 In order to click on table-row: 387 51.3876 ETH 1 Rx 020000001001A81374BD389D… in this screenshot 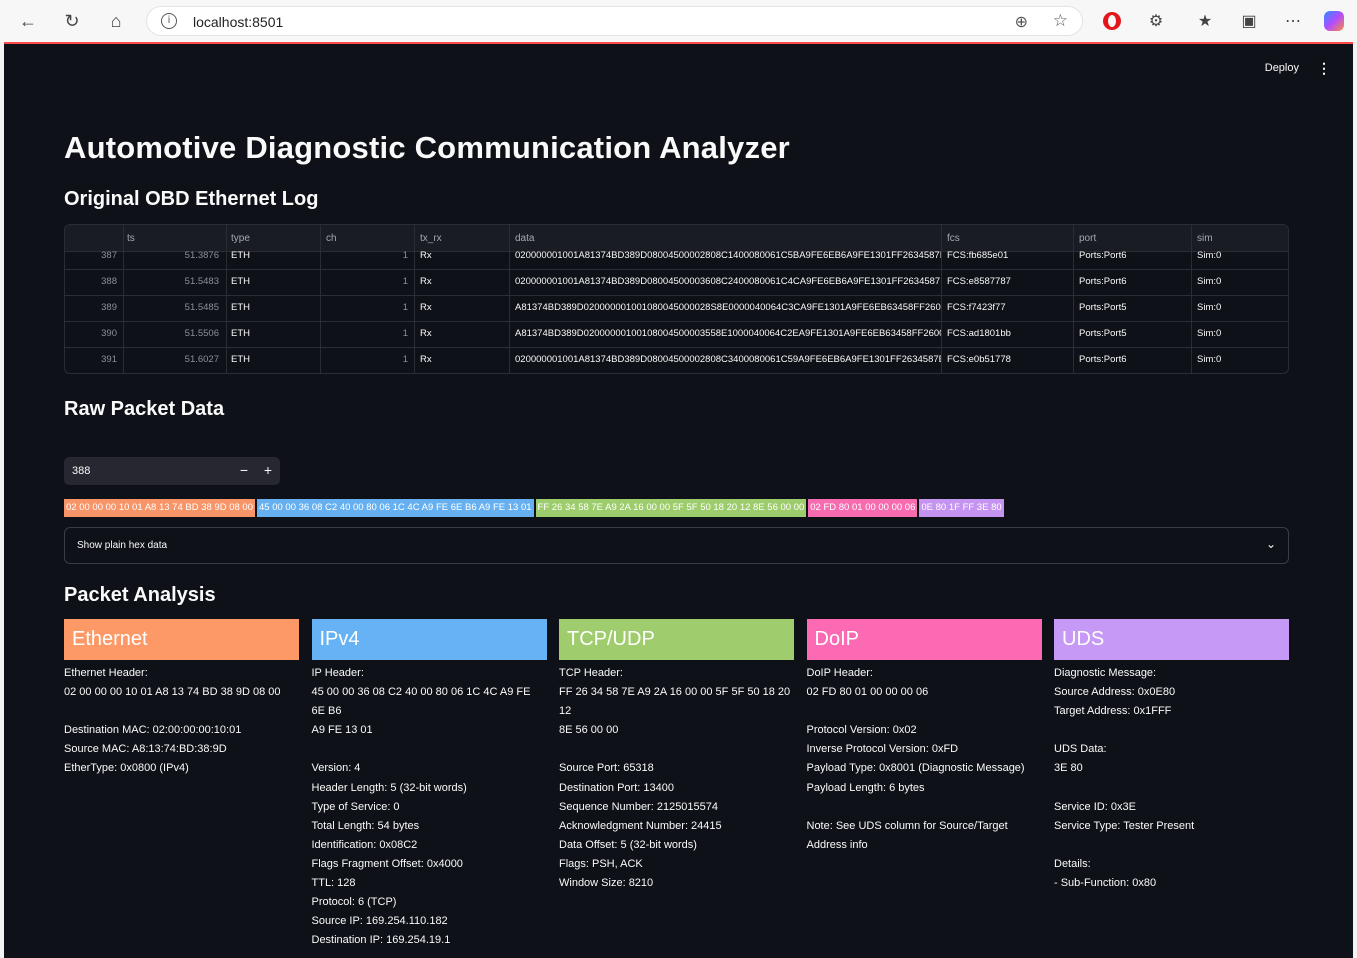, I will do `click(676, 257)`.